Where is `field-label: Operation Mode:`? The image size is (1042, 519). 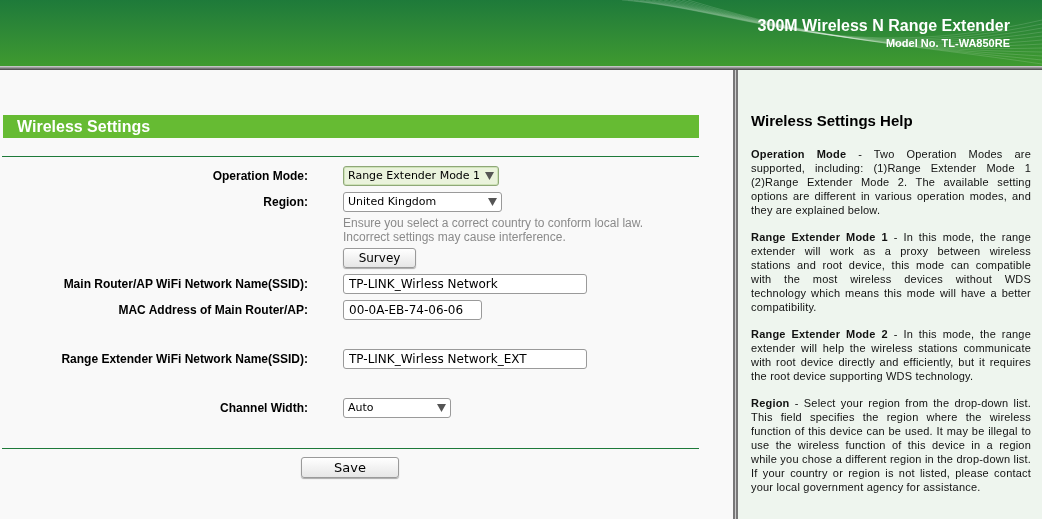
field-label: Operation Mode: is located at coordinates (260, 176).